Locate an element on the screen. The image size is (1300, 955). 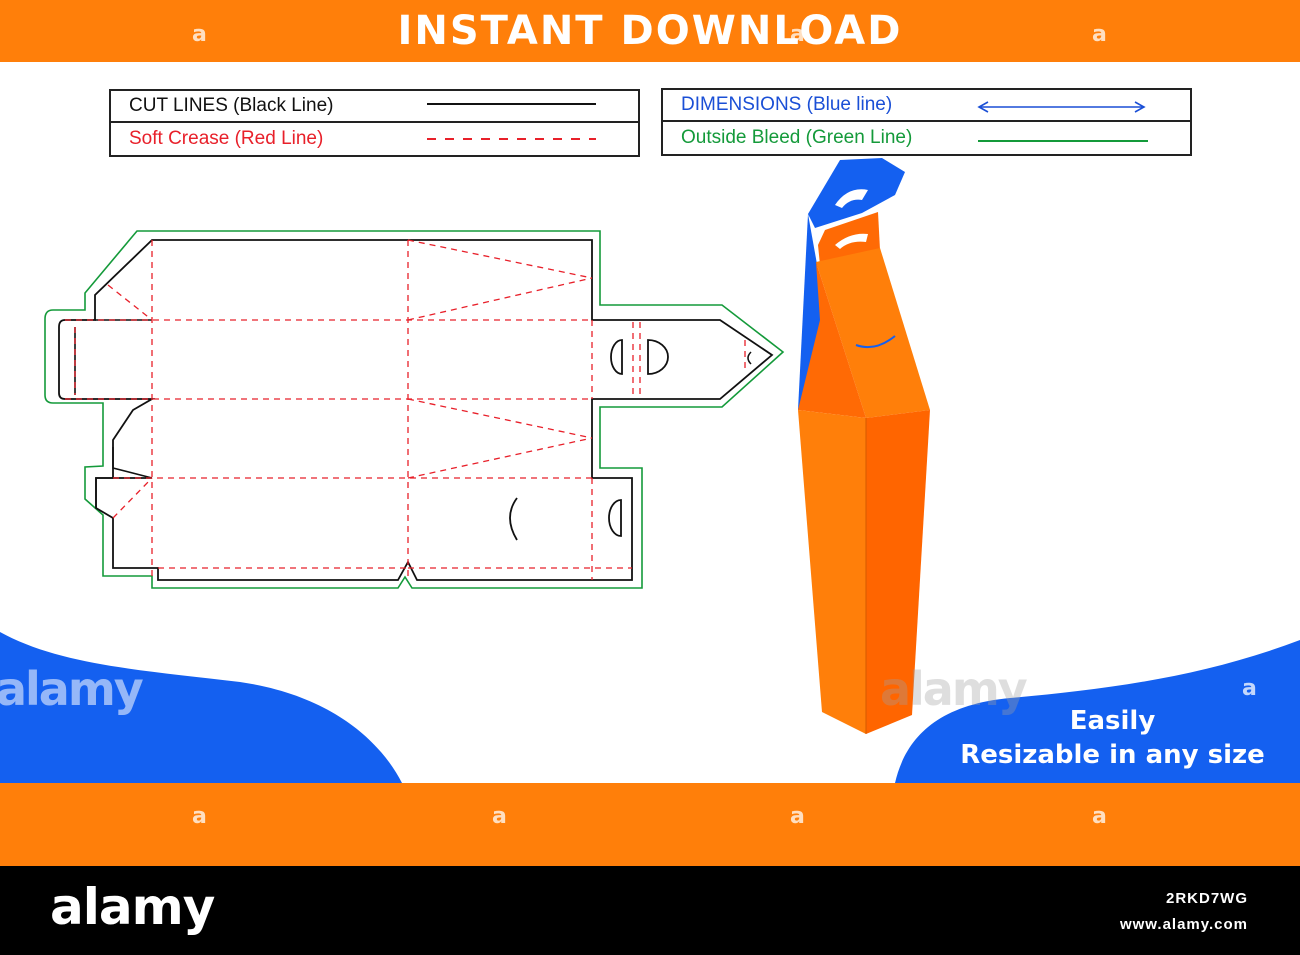
footer-image-id: 2RKD7WG is located at coordinates (1206, 898).